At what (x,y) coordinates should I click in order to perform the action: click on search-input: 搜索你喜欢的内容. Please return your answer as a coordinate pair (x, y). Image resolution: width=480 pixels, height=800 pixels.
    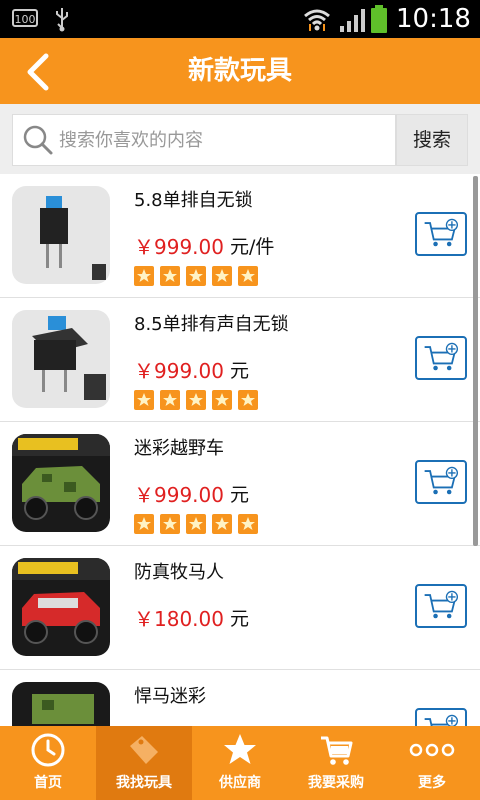
    Looking at the image, I should click on (204, 140).